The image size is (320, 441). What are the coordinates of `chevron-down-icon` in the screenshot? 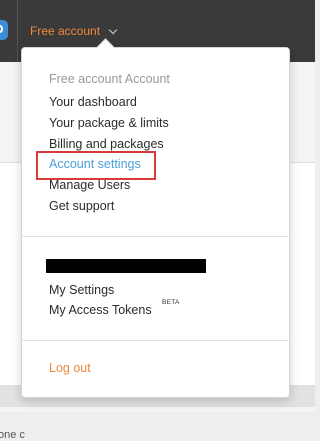 It's located at (113, 29).